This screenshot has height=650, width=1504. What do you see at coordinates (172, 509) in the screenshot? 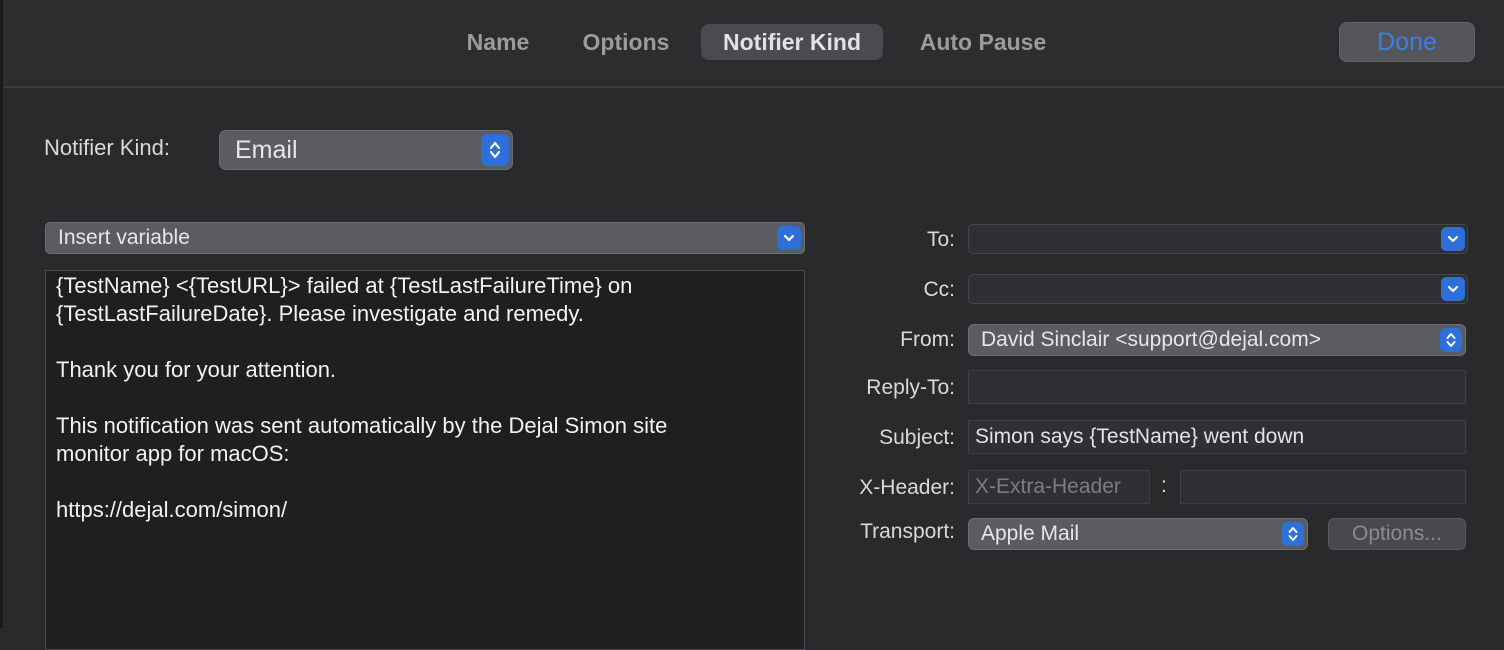
I see `message-line: https://dejal.com/simon/` at bounding box center [172, 509].